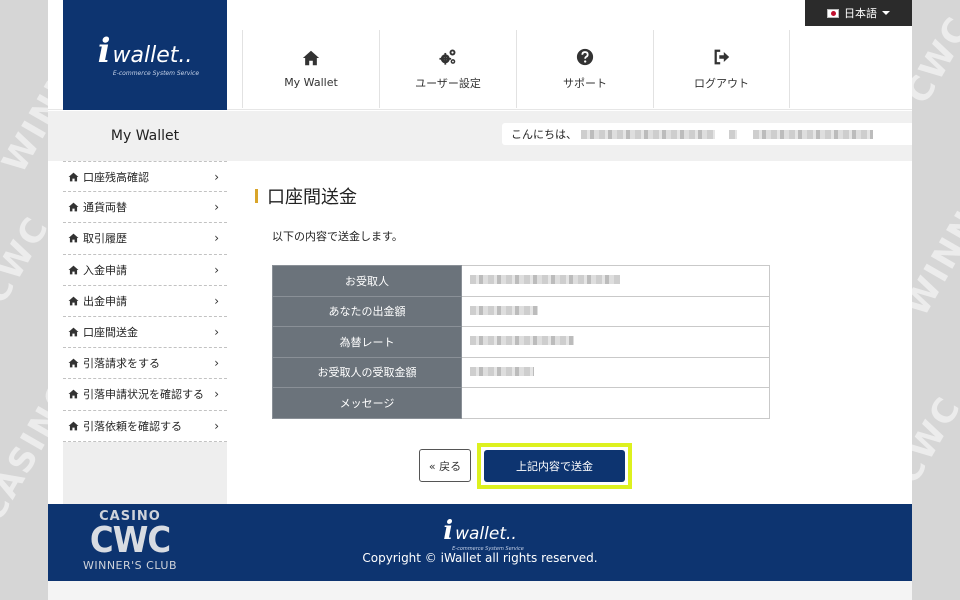 This screenshot has width=960, height=600. What do you see at coordinates (447, 69) in the screenshot?
I see `nav-user-settings: ユーザー設定` at bounding box center [447, 69].